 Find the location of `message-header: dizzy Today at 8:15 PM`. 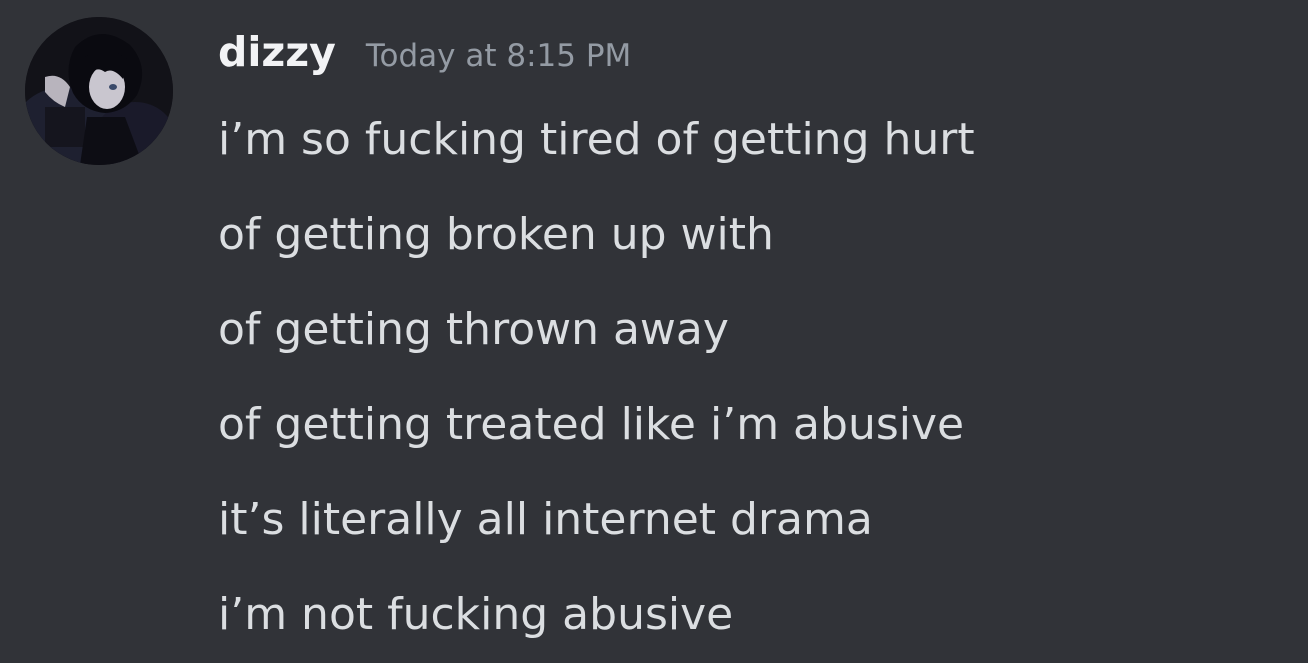

message-header: dizzy Today at 8:15 PM is located at coordinates (424, 58).